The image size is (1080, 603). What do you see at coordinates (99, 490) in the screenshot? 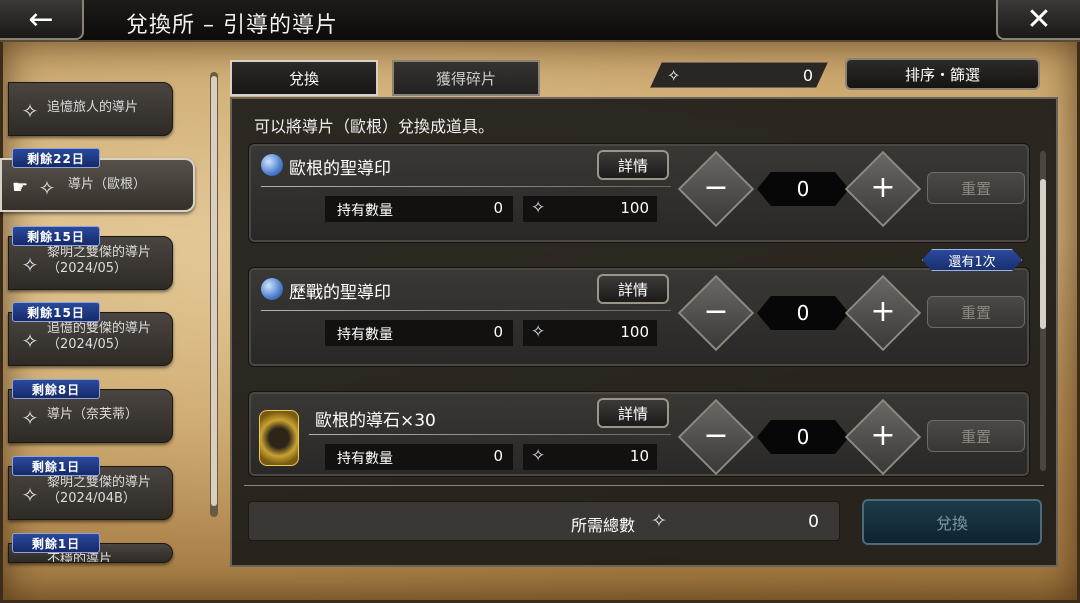
I see `sidebar-item-label: 黎明之雙傑的導片 （2024/04B）` at bounding box center [99, 490].